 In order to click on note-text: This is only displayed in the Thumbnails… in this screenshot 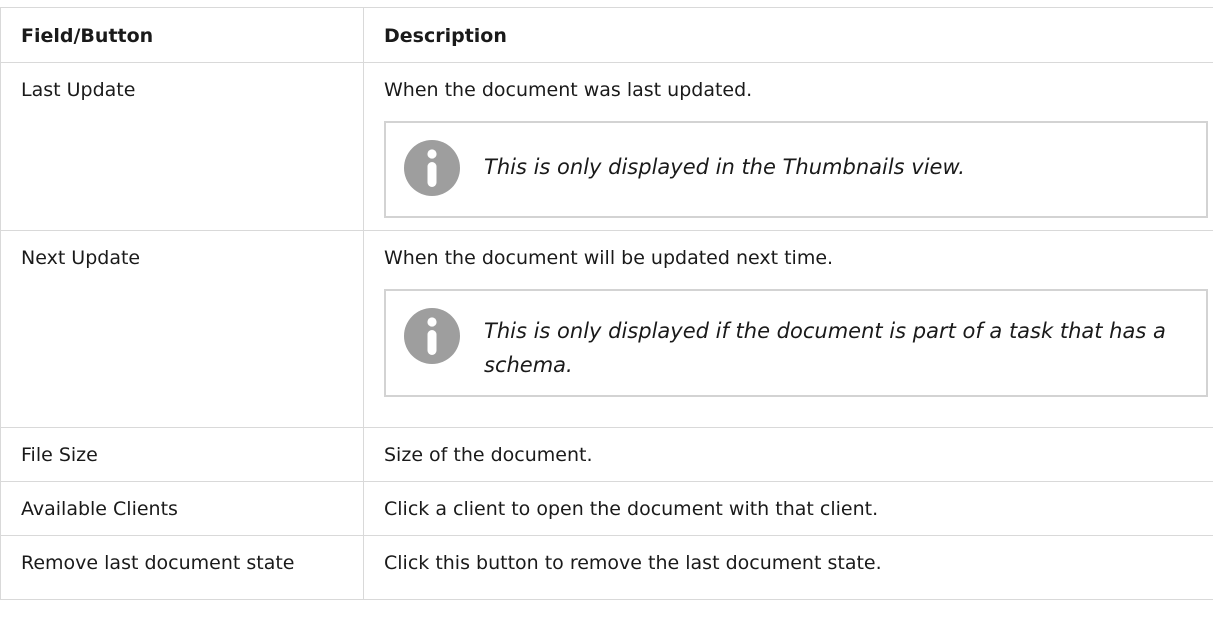, I will do `click(724, 162)`.